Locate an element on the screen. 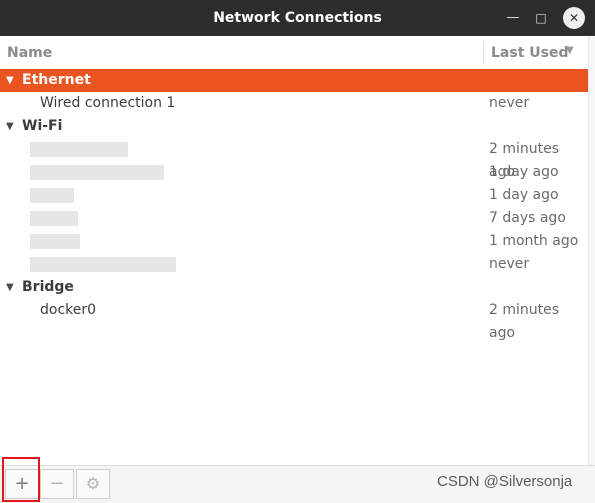 The width and height of the screenshot is (595, 503). group-label: Ethernet is located at coordinates (56, 80).